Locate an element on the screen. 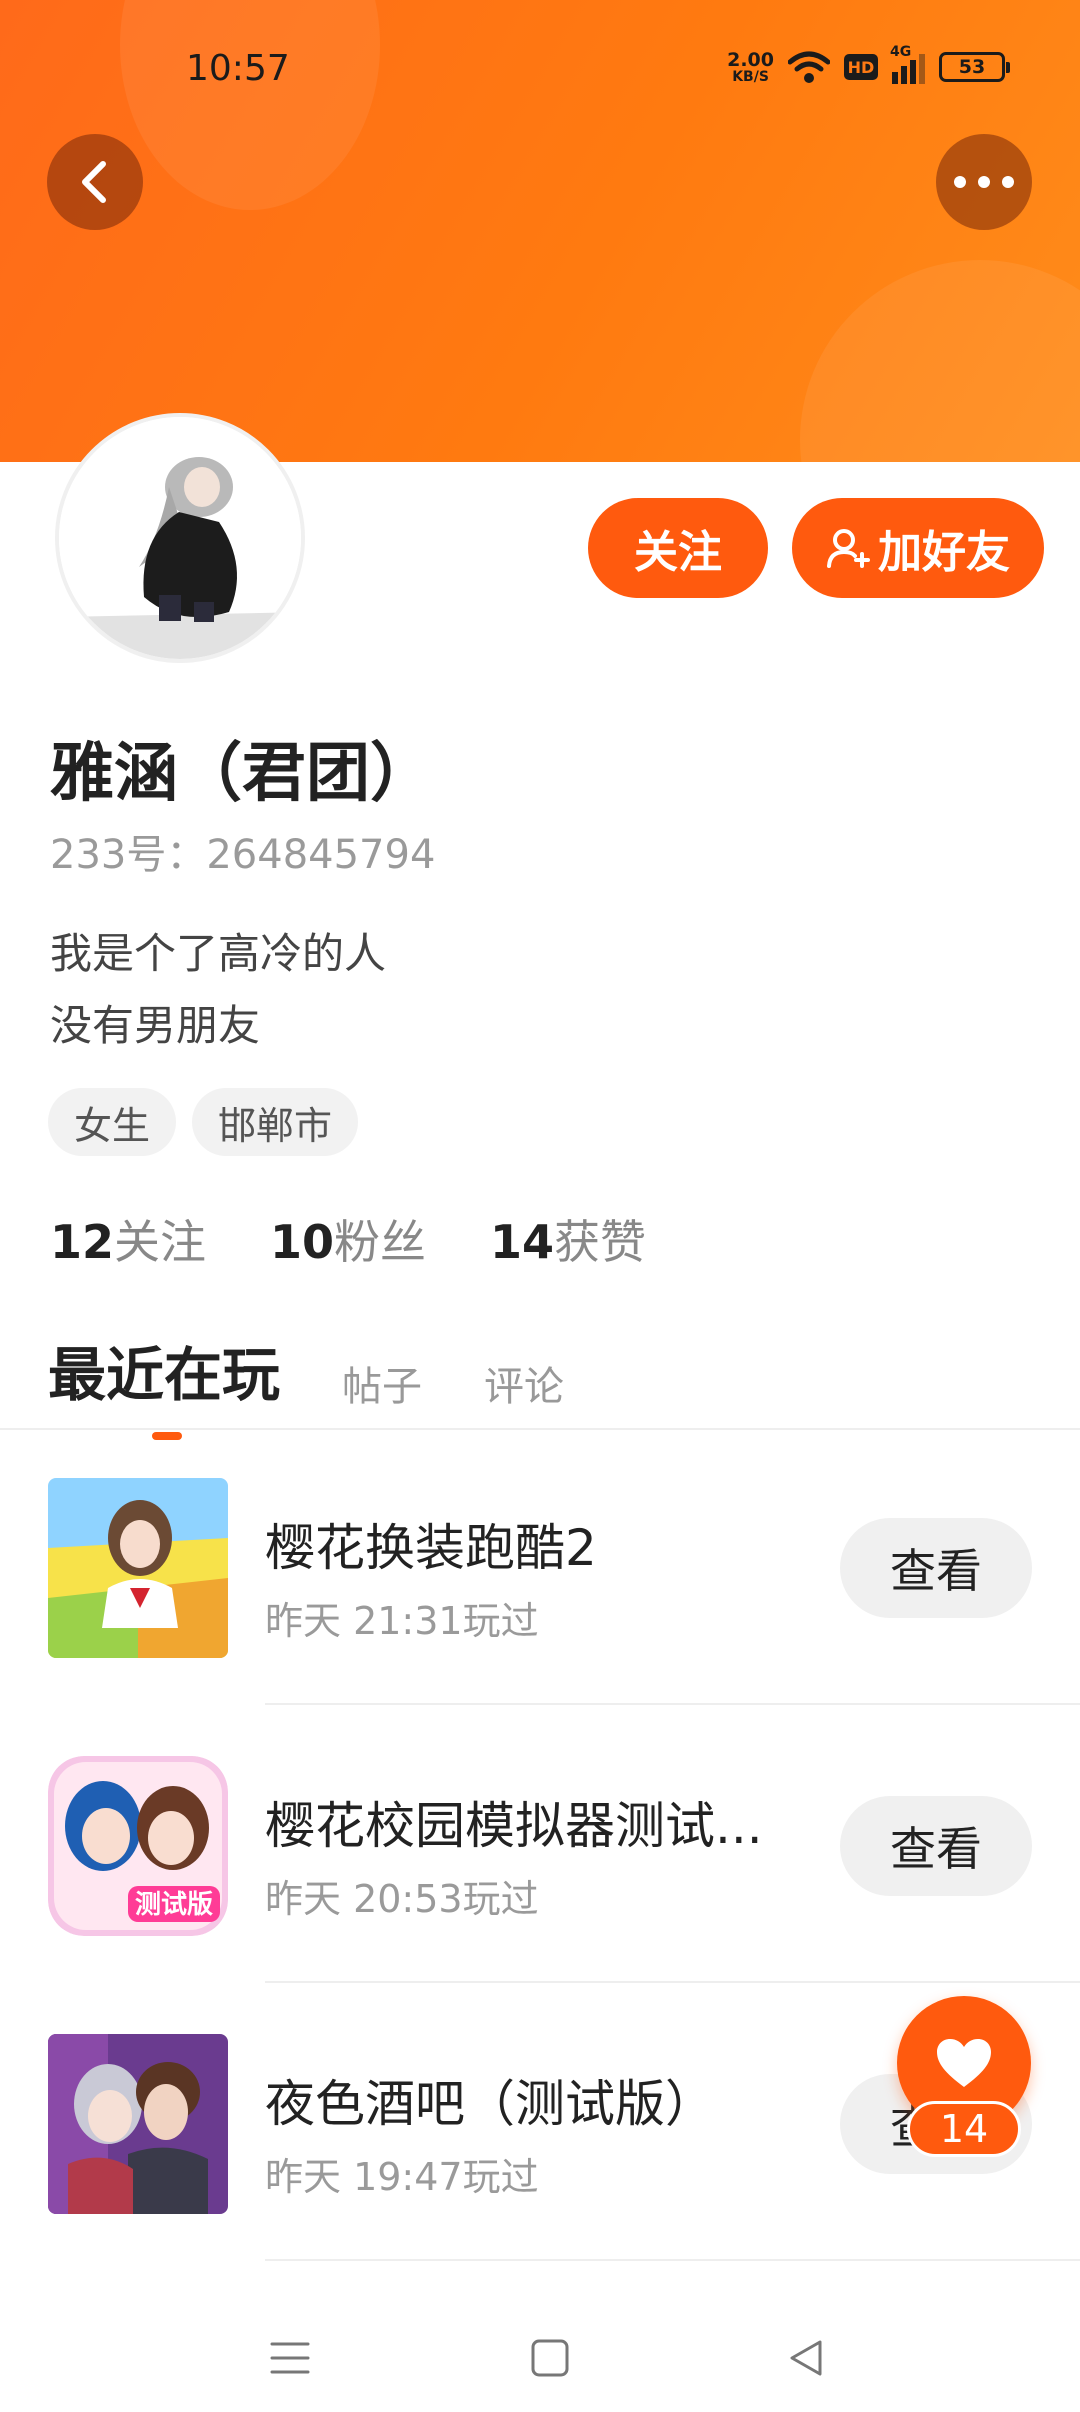 Image resolution: width=1080 pixels, height=2412 pixels. avatar-image is located at coordinates (180, 538).